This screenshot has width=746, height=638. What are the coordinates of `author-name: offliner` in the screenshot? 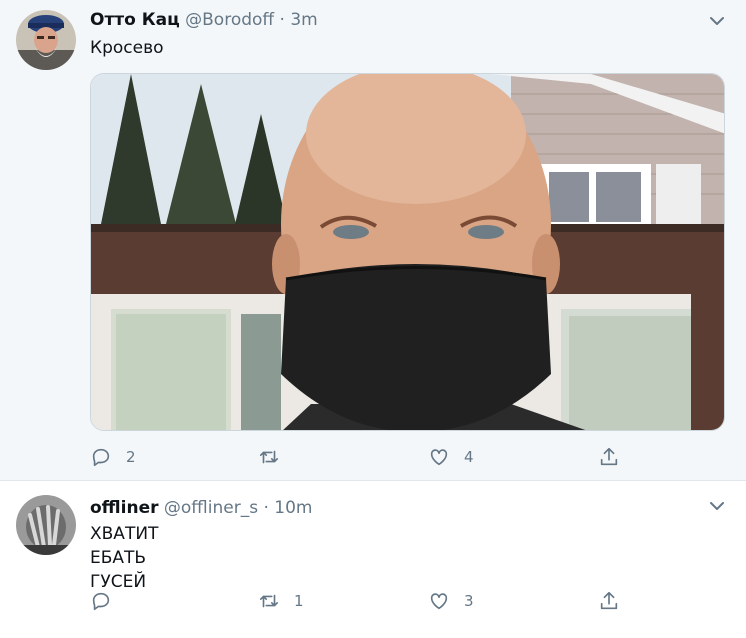 It's located at (124, 508).